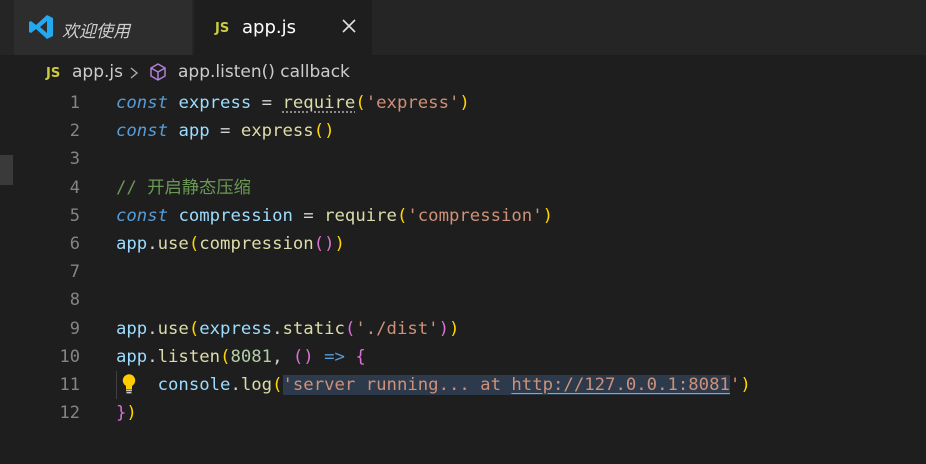 This screenshot has width=926, height=464. Describe the element at coordinates (74, 215) in the screenshot. I see `line-number: 5` at that location.